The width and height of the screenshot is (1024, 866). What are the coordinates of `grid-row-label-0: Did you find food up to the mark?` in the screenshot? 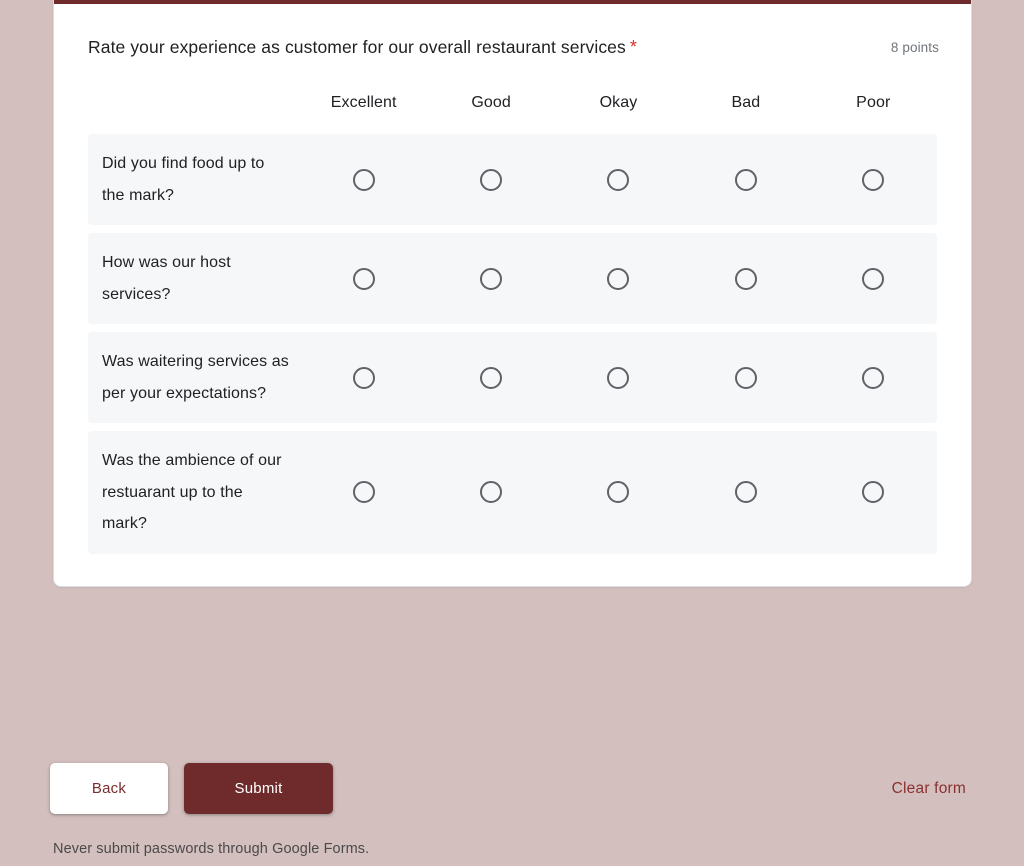 It's located at (194, 179).